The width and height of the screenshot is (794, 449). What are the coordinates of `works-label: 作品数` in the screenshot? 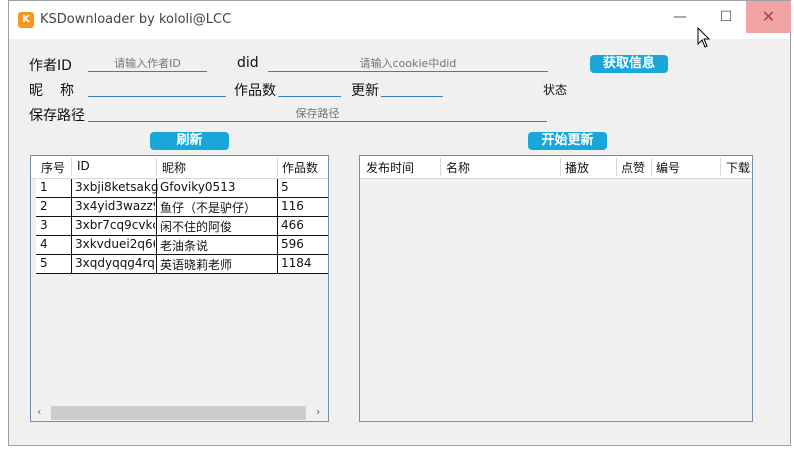 It's located at (255, 91).